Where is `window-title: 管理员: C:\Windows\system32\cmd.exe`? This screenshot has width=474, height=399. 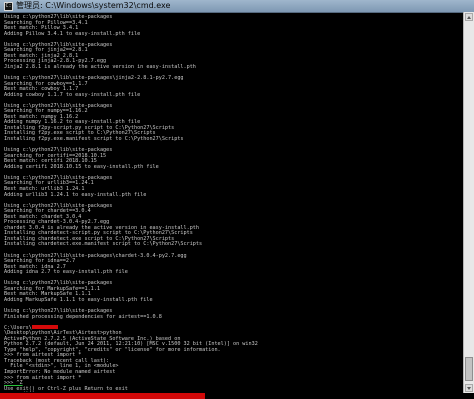 window-title: 管理员: C:\Windows\system32\cmd.exe is located at coordinates (93, 5).